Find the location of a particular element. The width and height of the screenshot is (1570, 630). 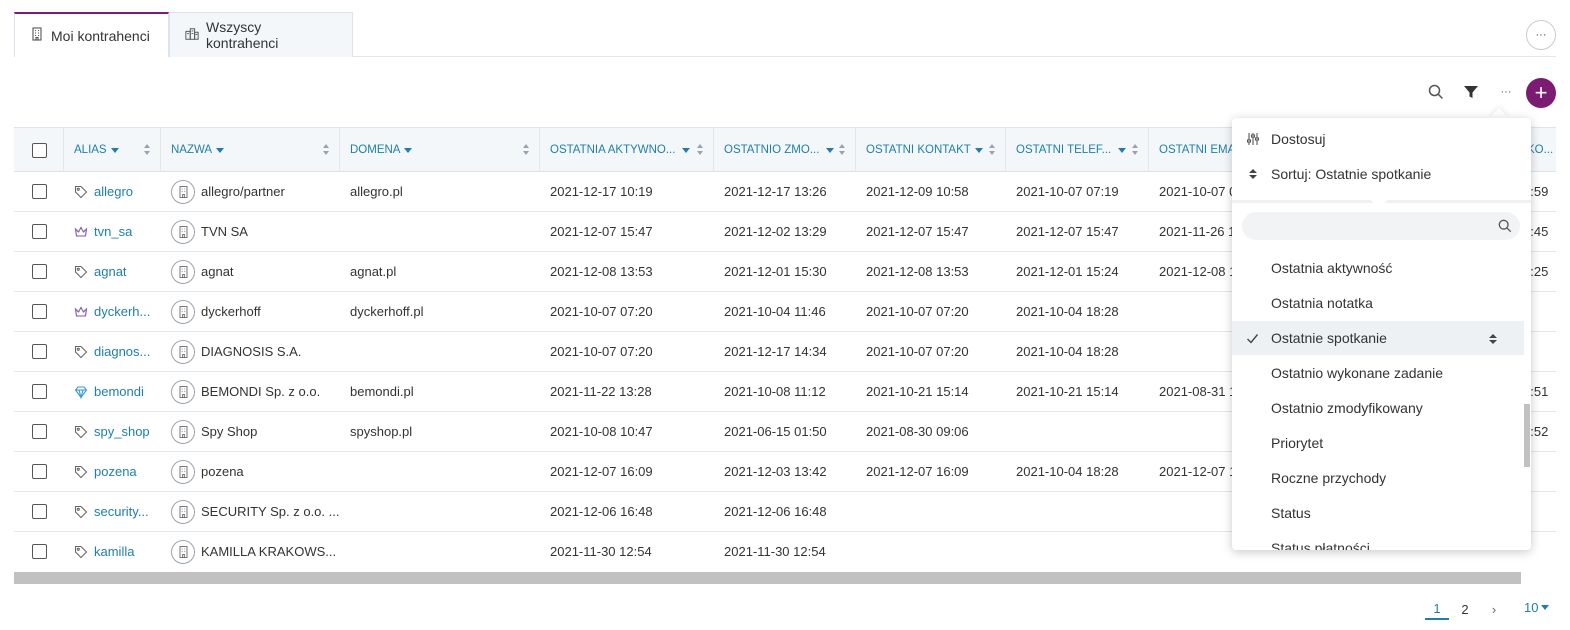

cell-alias: bemondi is located at coordinates (112, 391).